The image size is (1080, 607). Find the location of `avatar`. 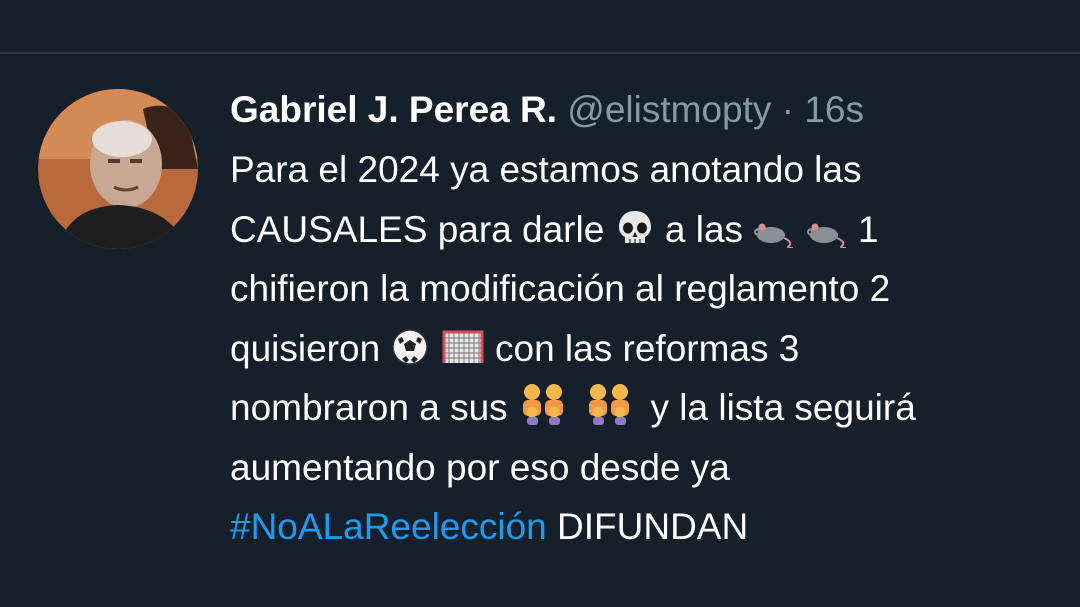

avatar is located at coordinates (118, 169).